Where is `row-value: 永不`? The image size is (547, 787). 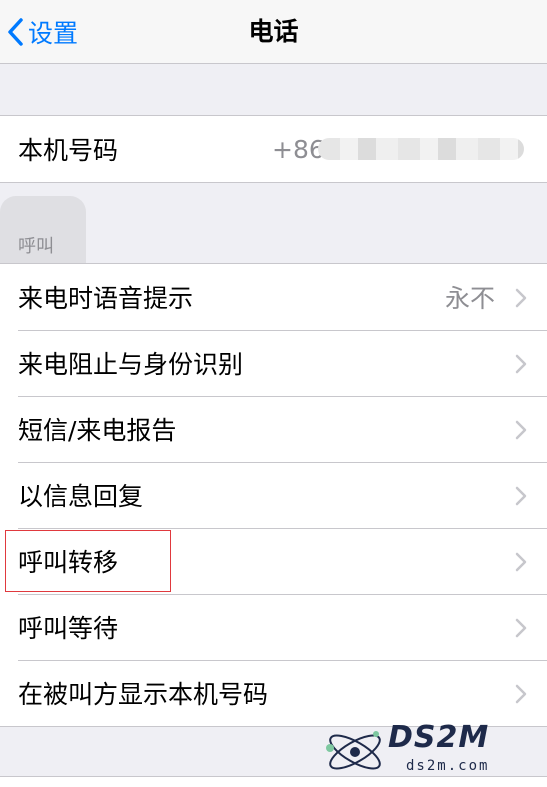 row-value: 永不 is located at coordinates (469, 298).